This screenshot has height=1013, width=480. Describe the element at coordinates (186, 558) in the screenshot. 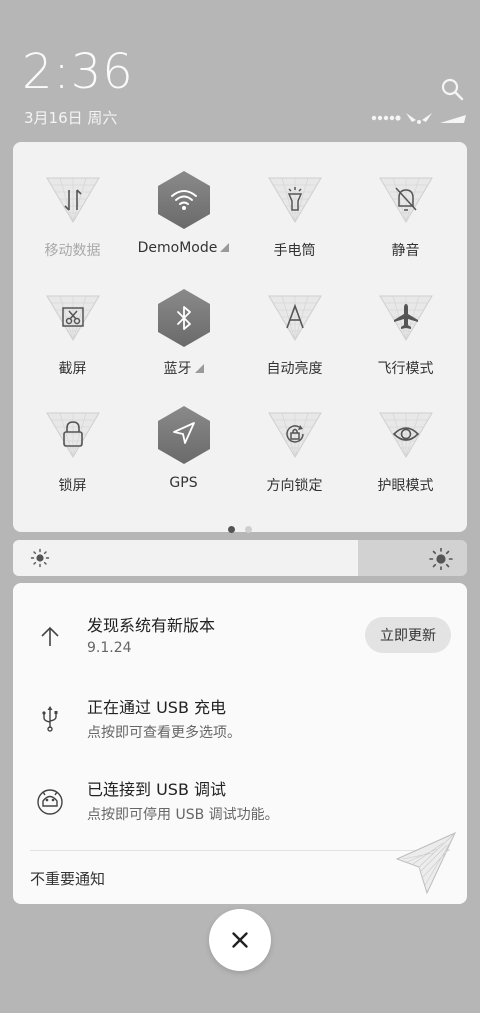

I see `brightness-fill` at that location.